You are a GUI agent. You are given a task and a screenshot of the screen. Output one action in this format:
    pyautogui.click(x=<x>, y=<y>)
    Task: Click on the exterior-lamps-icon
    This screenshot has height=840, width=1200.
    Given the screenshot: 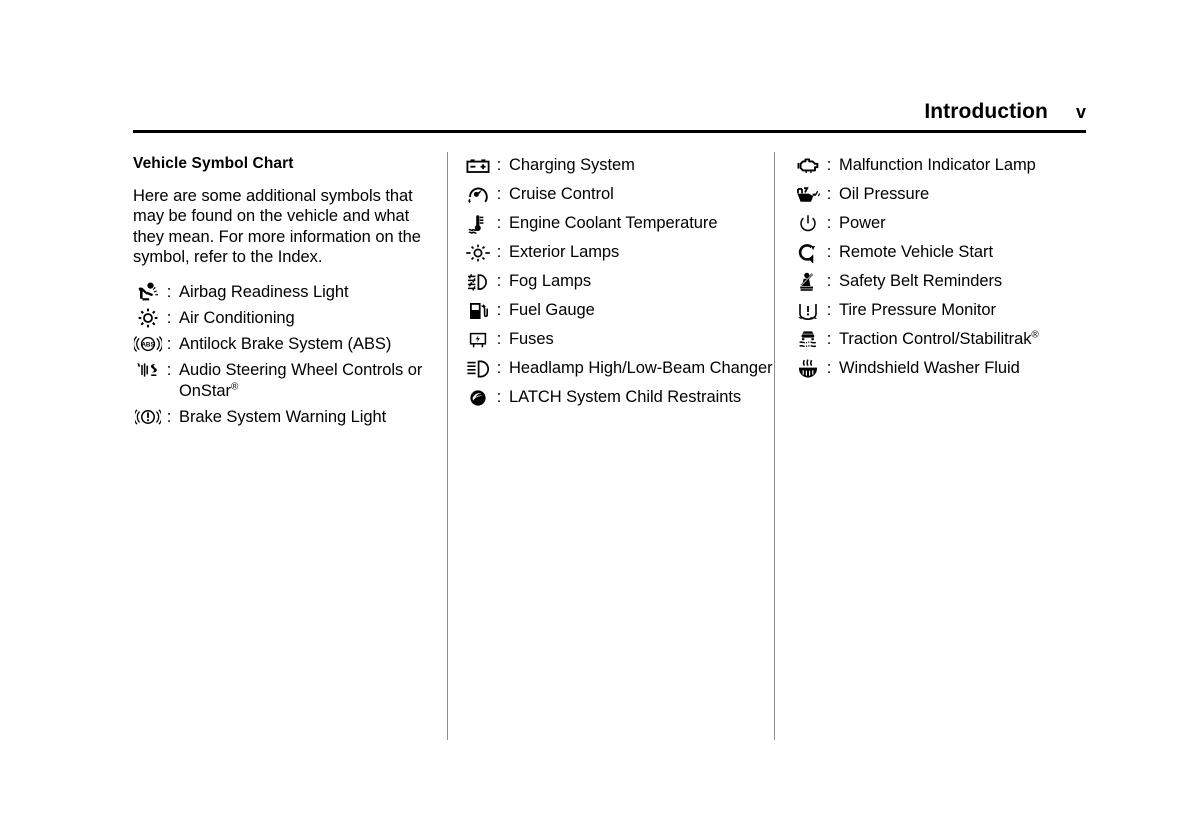 What is the action you would take?
    pyautogui.click(x=478, y=252)
    